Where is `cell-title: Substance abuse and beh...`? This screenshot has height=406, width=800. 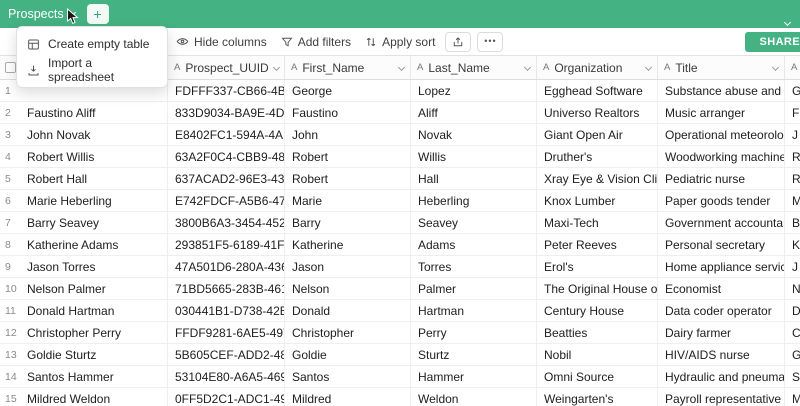
cell-title: Substance abuse and beh... is located at coordinates (721, 90).